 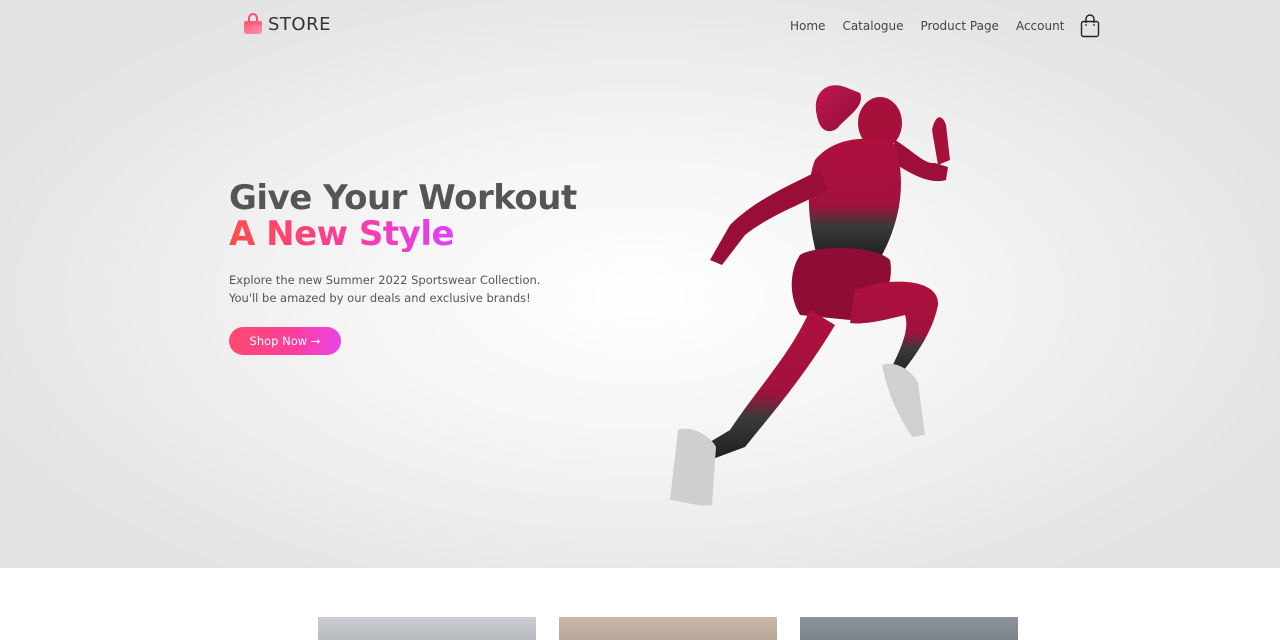 I want to click on headline-line-2: A New Style, so click(x=342, y=234).